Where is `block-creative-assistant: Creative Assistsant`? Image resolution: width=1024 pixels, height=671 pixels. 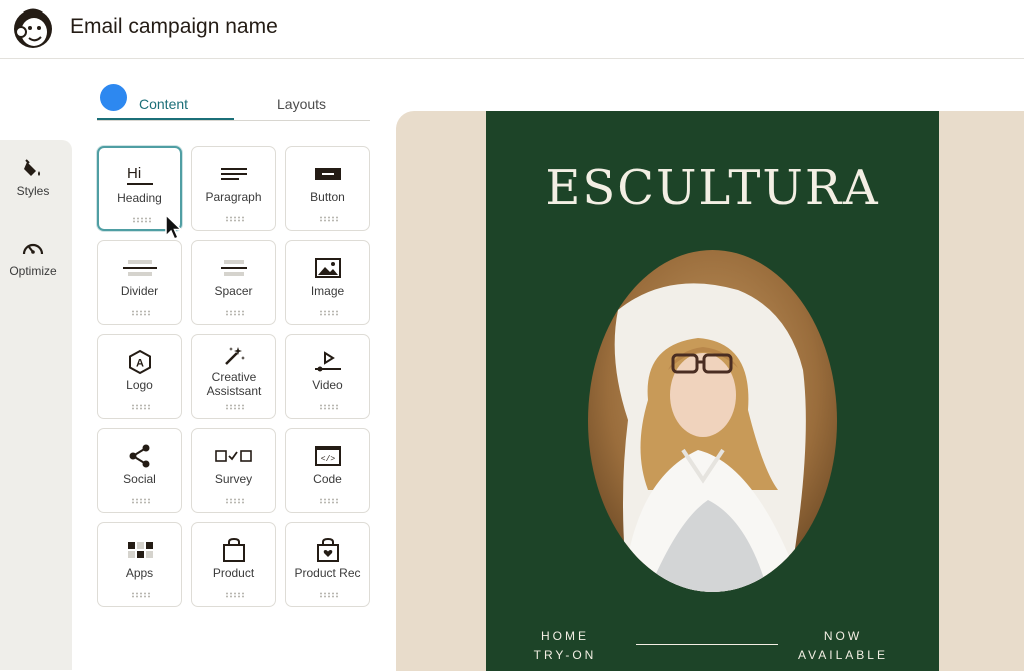 block-creative-assistant: Creative Assistsant is located at coordinates (233, 376).